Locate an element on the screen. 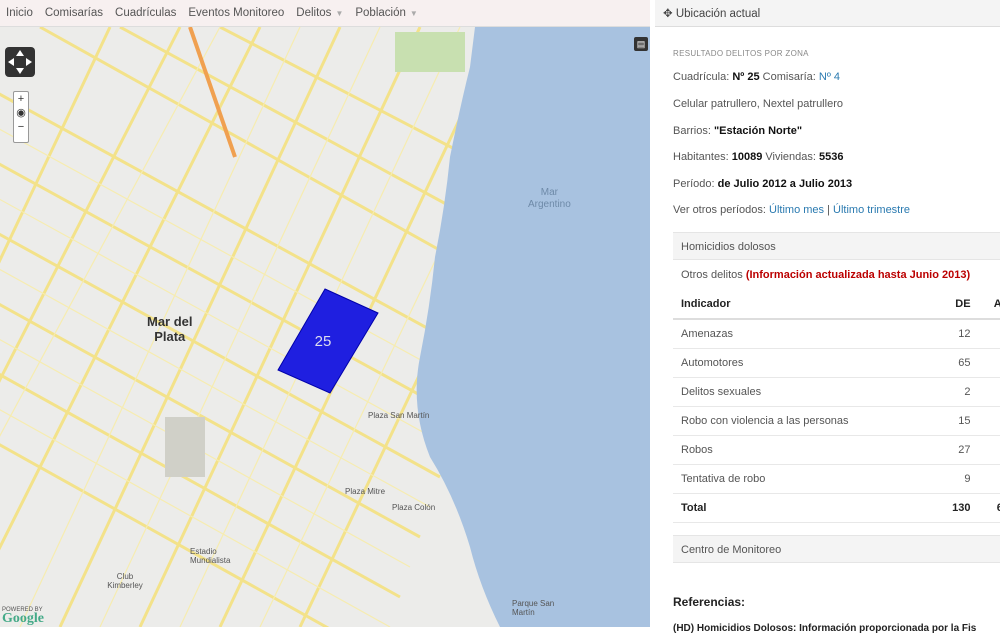 The height and width of the screenshot is (634, 1000). table-cell: Amenazas is located at coordinates (802, 334).